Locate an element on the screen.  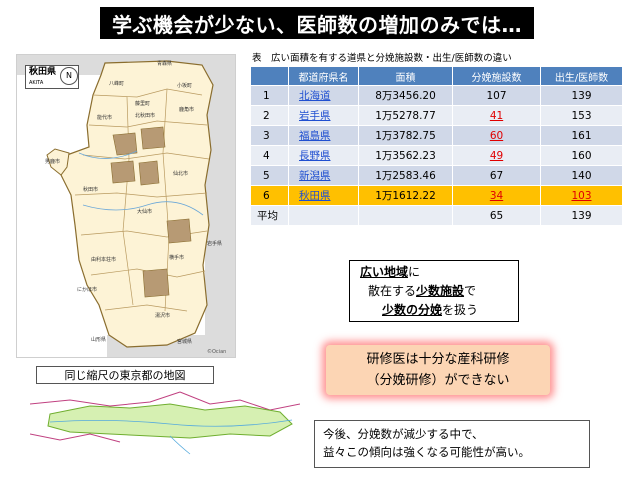
table-row: 2 岩手県 1万5278.77 41 153 is located at coordinates (436, 115).